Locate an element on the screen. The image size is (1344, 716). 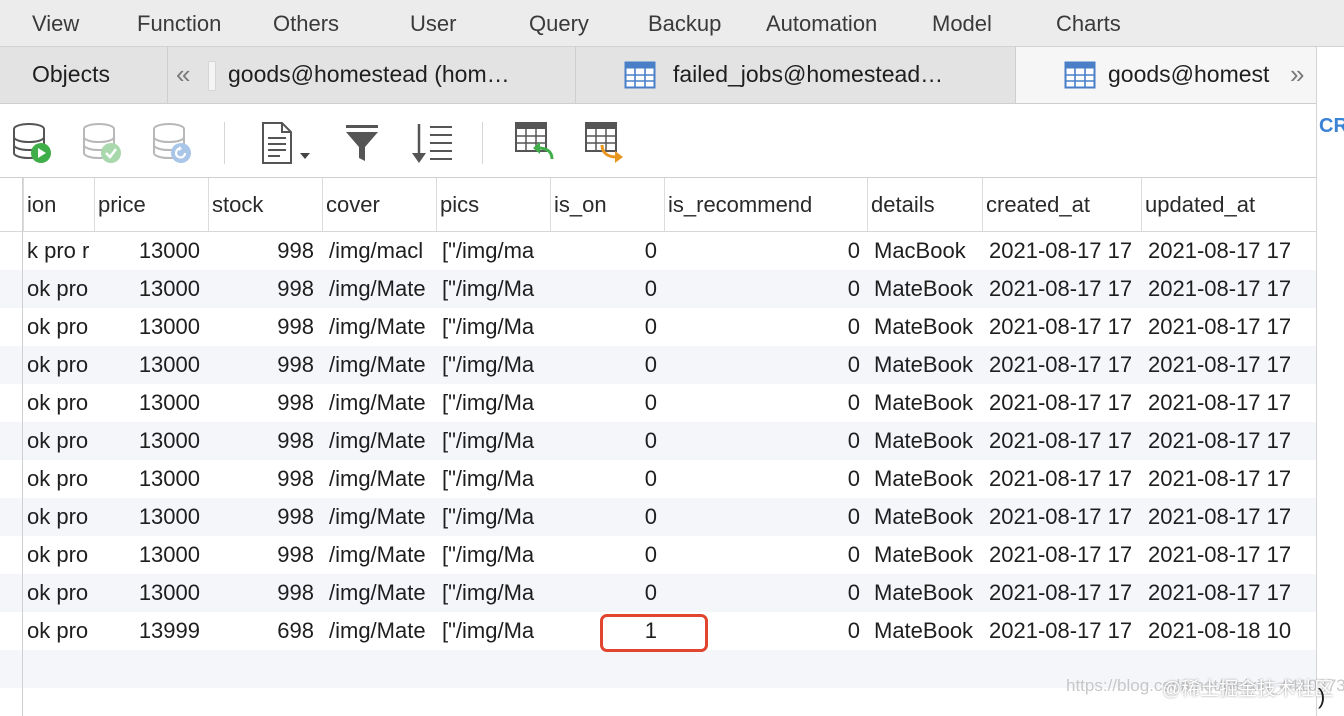
filter-icon is located at coordinates (362, 143).